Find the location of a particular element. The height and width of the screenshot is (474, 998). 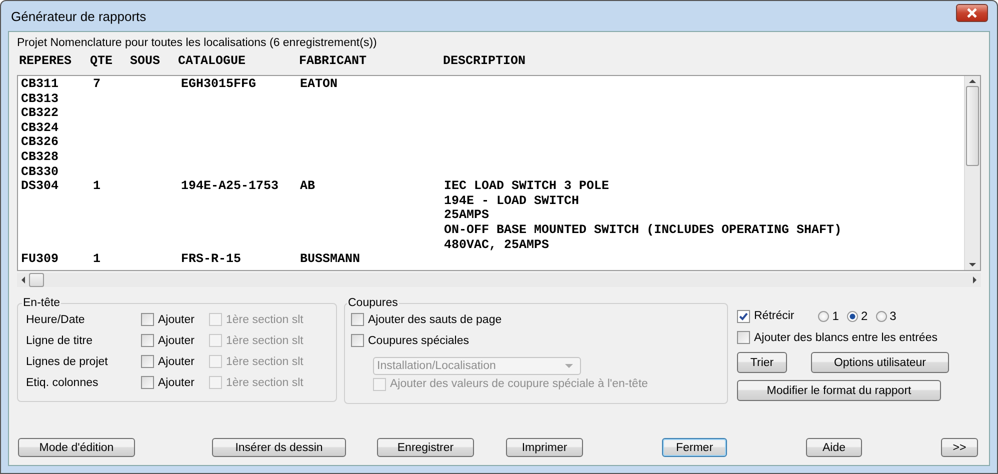

caret-icon is located at coordinates (569, 366).